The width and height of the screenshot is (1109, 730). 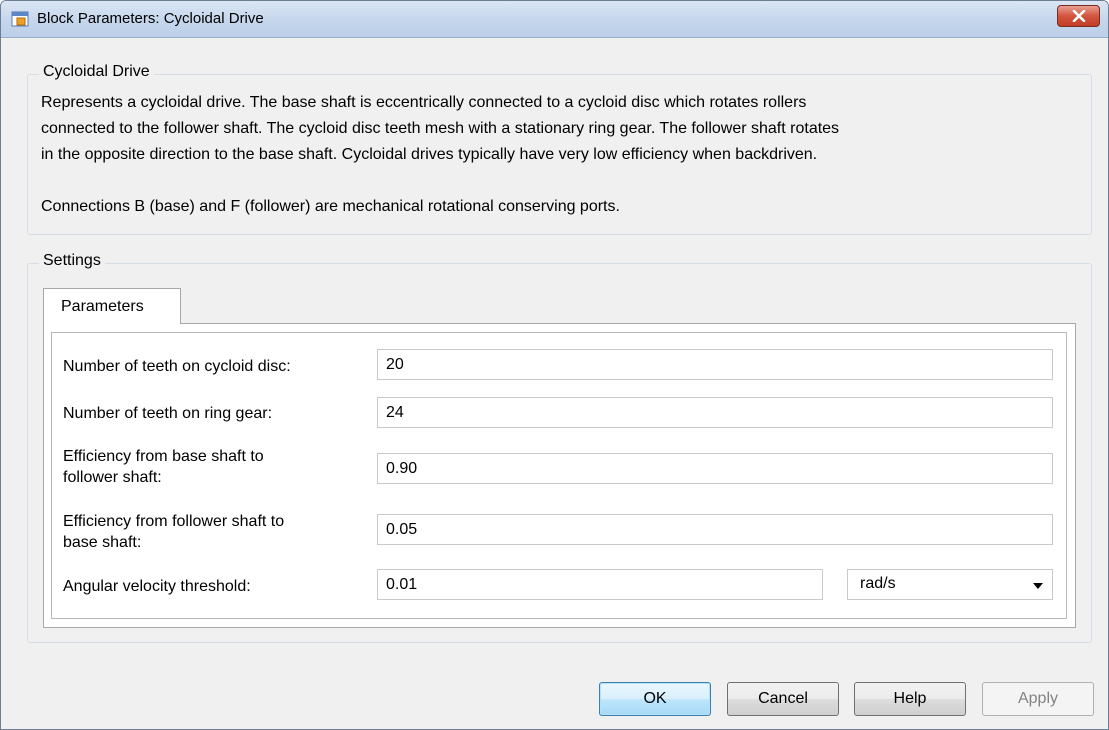 What do you see at coordinates (950, 584) in the screenshot?
I see `angular-threshold-unit-select: rad/s` at bounding box center [950, 584].